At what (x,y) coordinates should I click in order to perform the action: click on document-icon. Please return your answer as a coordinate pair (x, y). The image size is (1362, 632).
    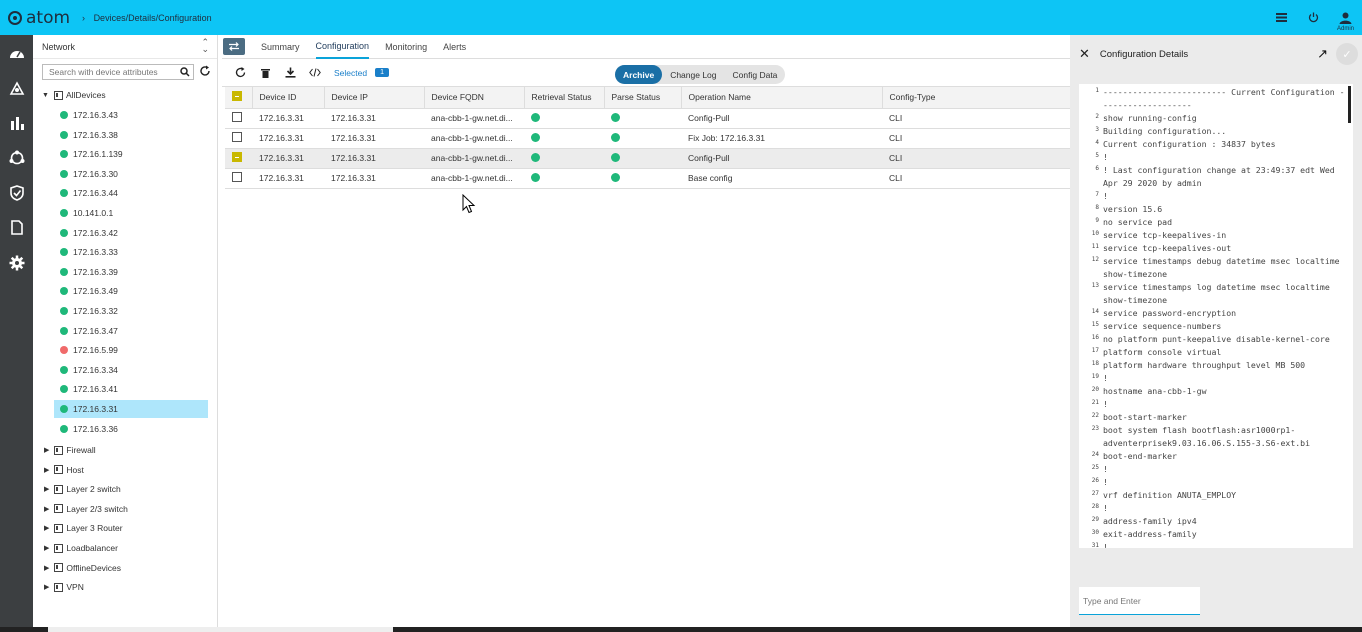
    Looking at the image, I should click on (16, 227).